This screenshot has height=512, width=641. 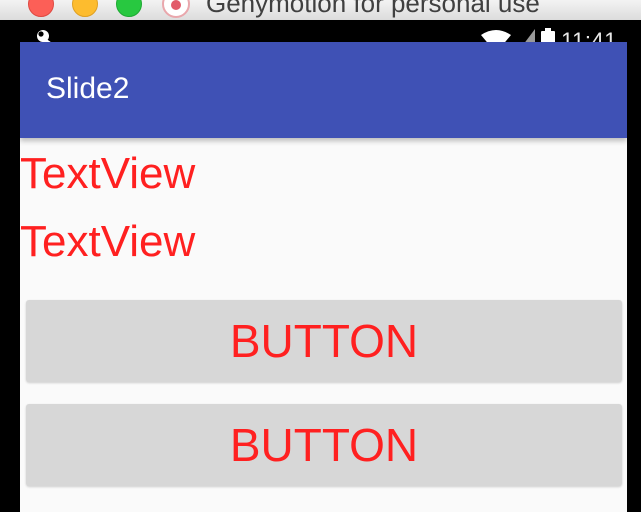 What do you see at coordinates (324, 445) in the screenshot?
I see `button-2: BUTTON` at bounding box center [324, 445].